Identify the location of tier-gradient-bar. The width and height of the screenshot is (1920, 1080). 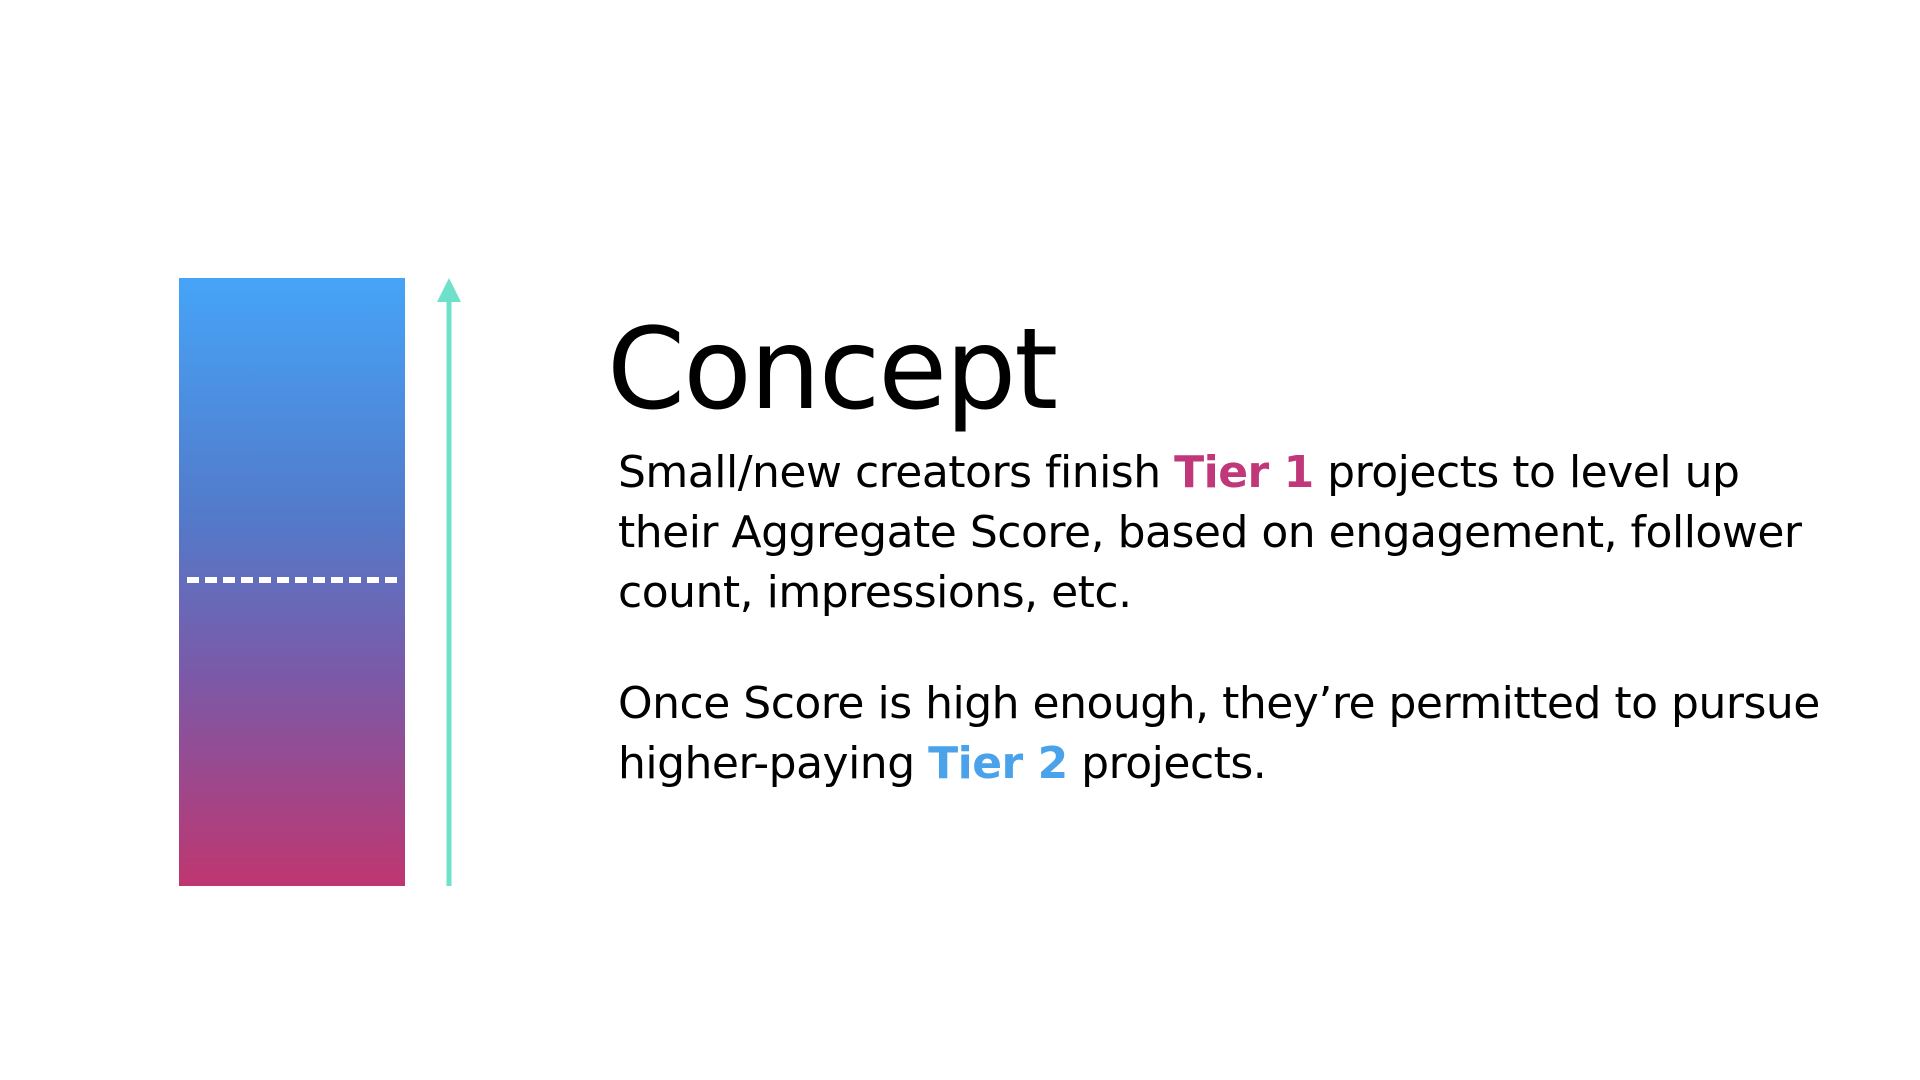
(292, 582).